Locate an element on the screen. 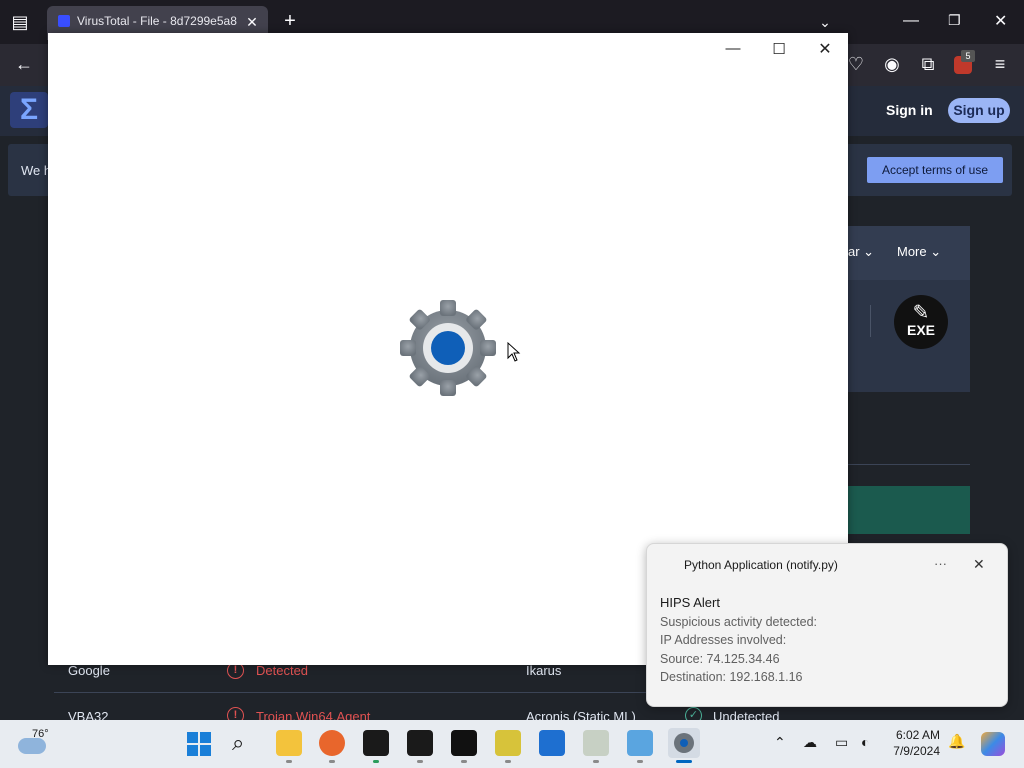  detection-result: Detected is located at coordinates (282, 670).